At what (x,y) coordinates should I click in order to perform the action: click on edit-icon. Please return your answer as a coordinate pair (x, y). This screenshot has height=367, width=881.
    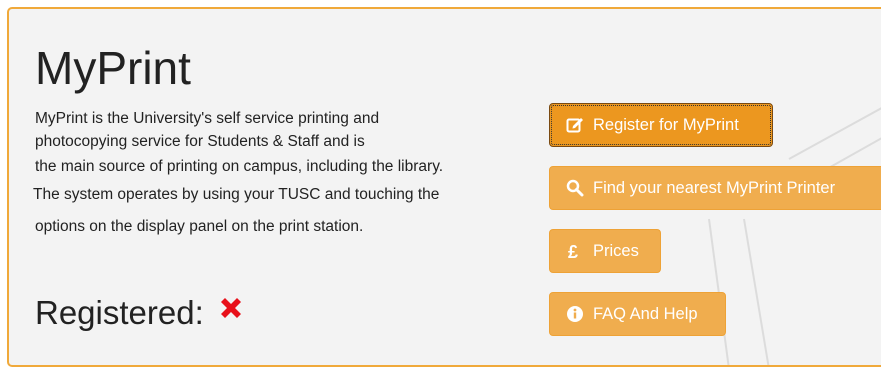
    Looking at the image, I should click on (575, 125).